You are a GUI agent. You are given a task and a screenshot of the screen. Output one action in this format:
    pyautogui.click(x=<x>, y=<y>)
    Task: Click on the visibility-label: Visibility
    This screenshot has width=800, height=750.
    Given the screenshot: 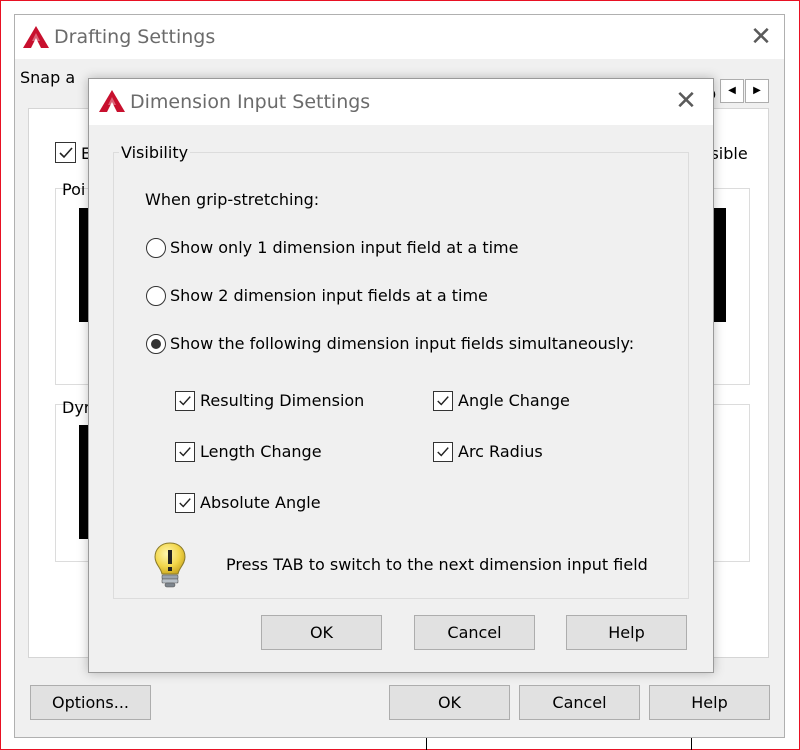 What is the action you would take?
    pyautogui.click(x=155, y=152)
    